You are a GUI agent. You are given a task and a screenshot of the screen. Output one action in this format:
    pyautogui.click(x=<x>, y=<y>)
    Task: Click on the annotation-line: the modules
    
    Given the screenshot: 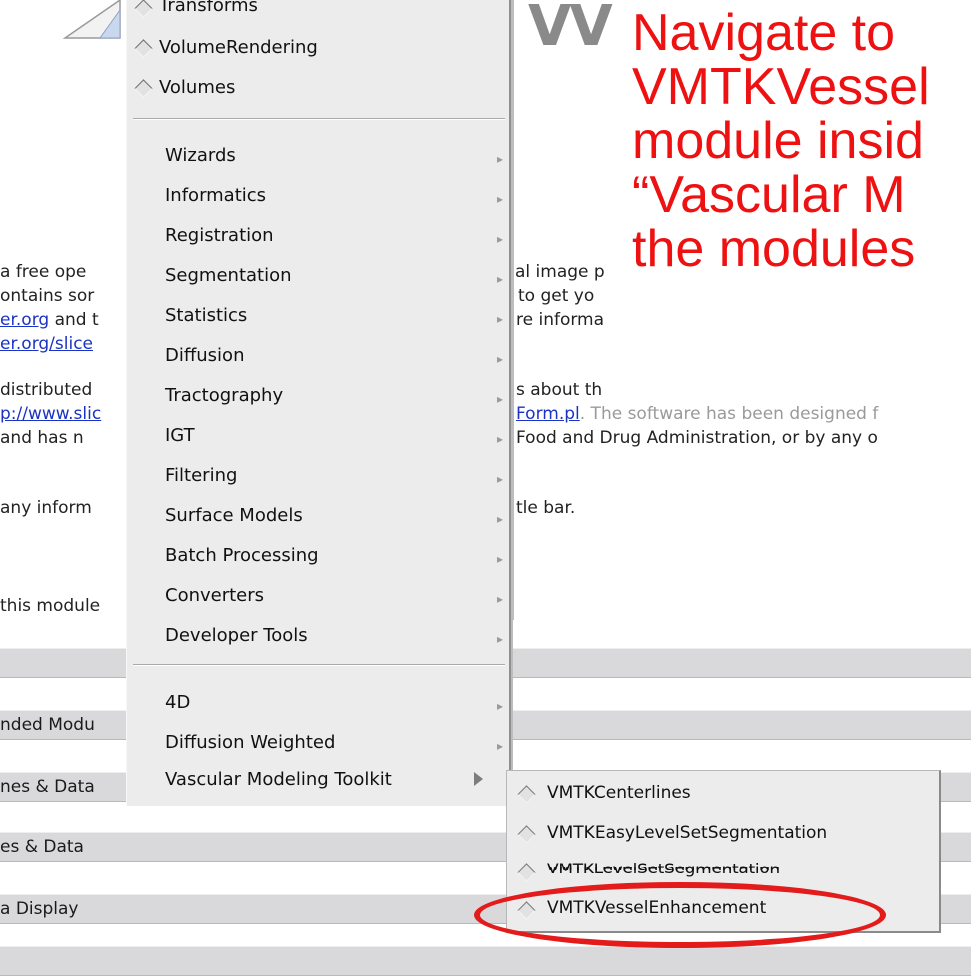 What is the action you would take?
    pyautogui.click(x=774, y=249)
    